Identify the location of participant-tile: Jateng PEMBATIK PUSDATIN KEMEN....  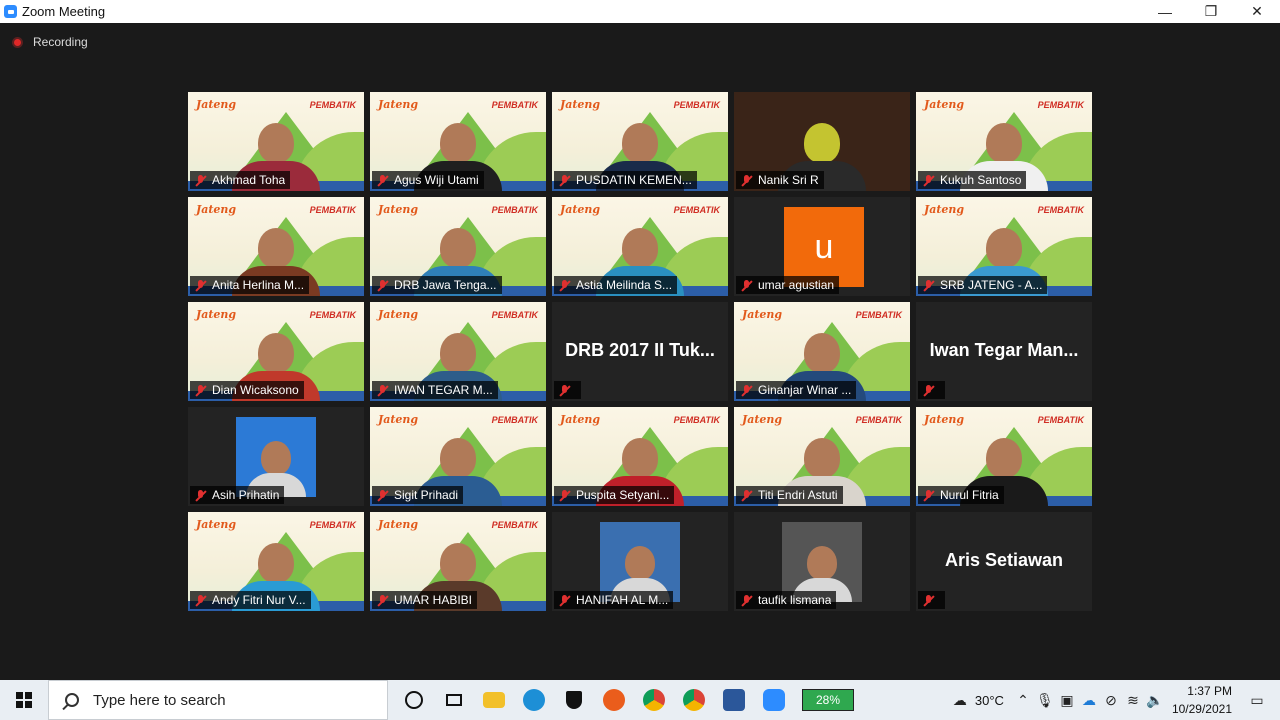
(640, 141).